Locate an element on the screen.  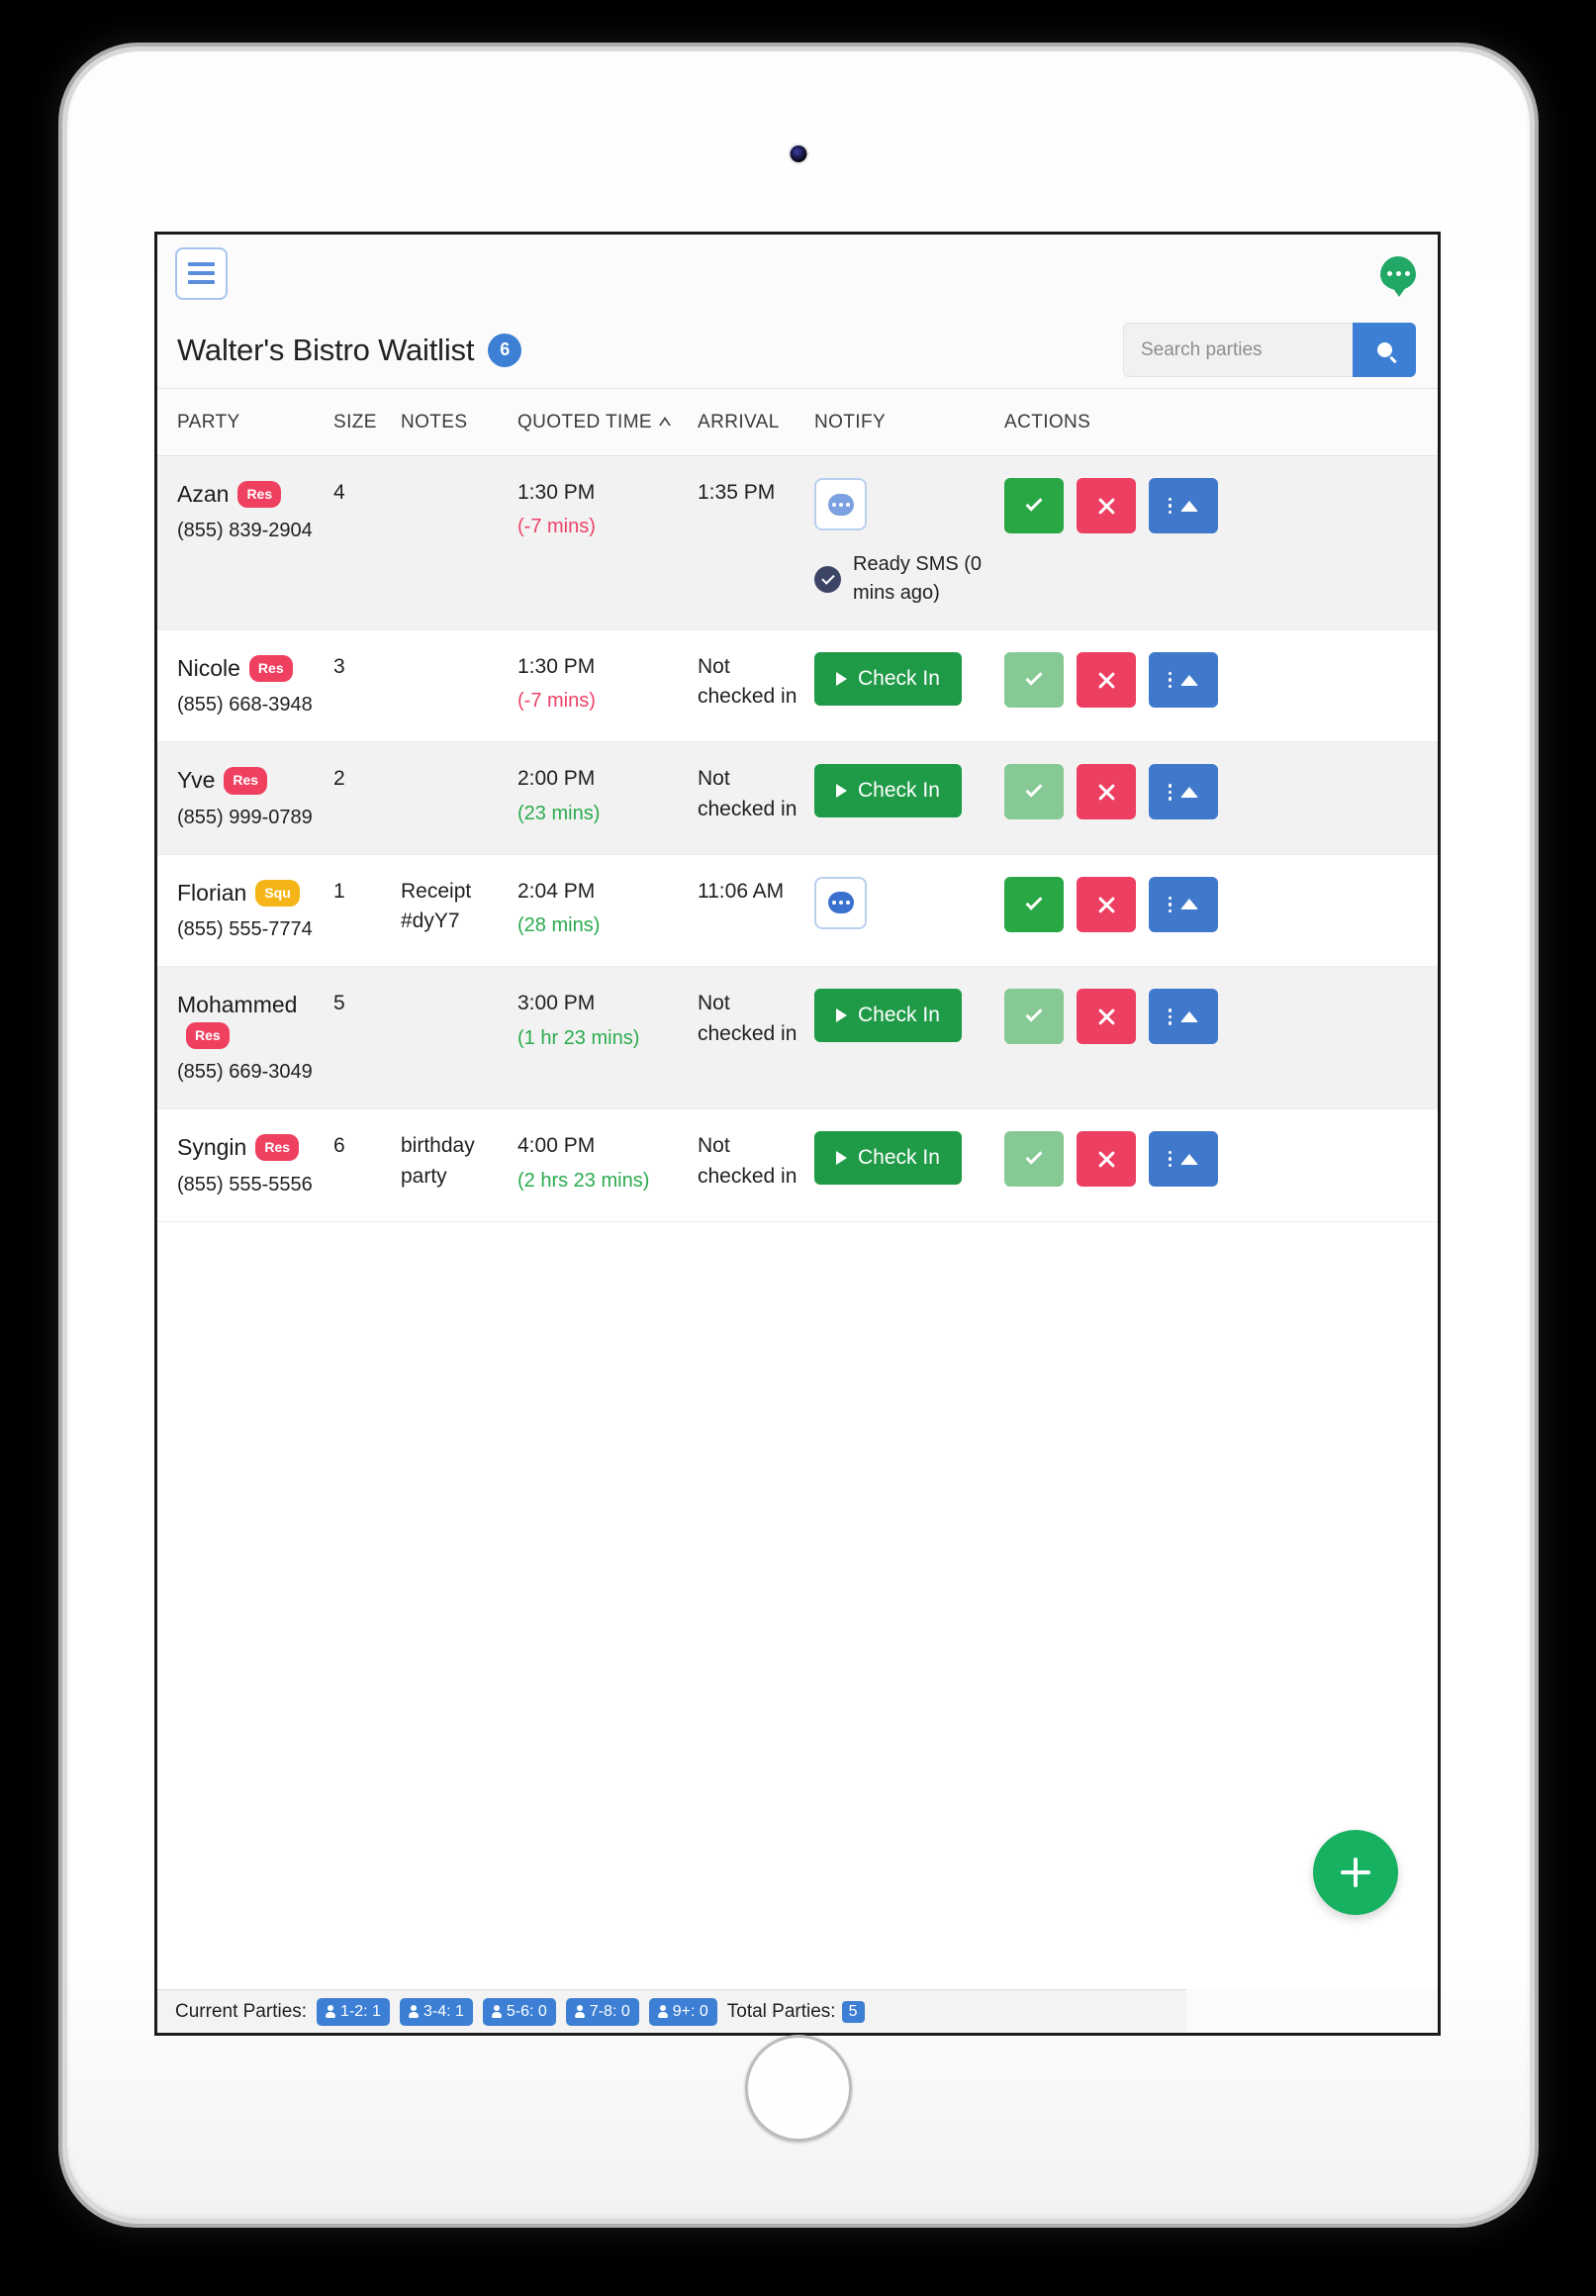
party-phone: (855) 839-2904 is located at coordinates (245, 531).